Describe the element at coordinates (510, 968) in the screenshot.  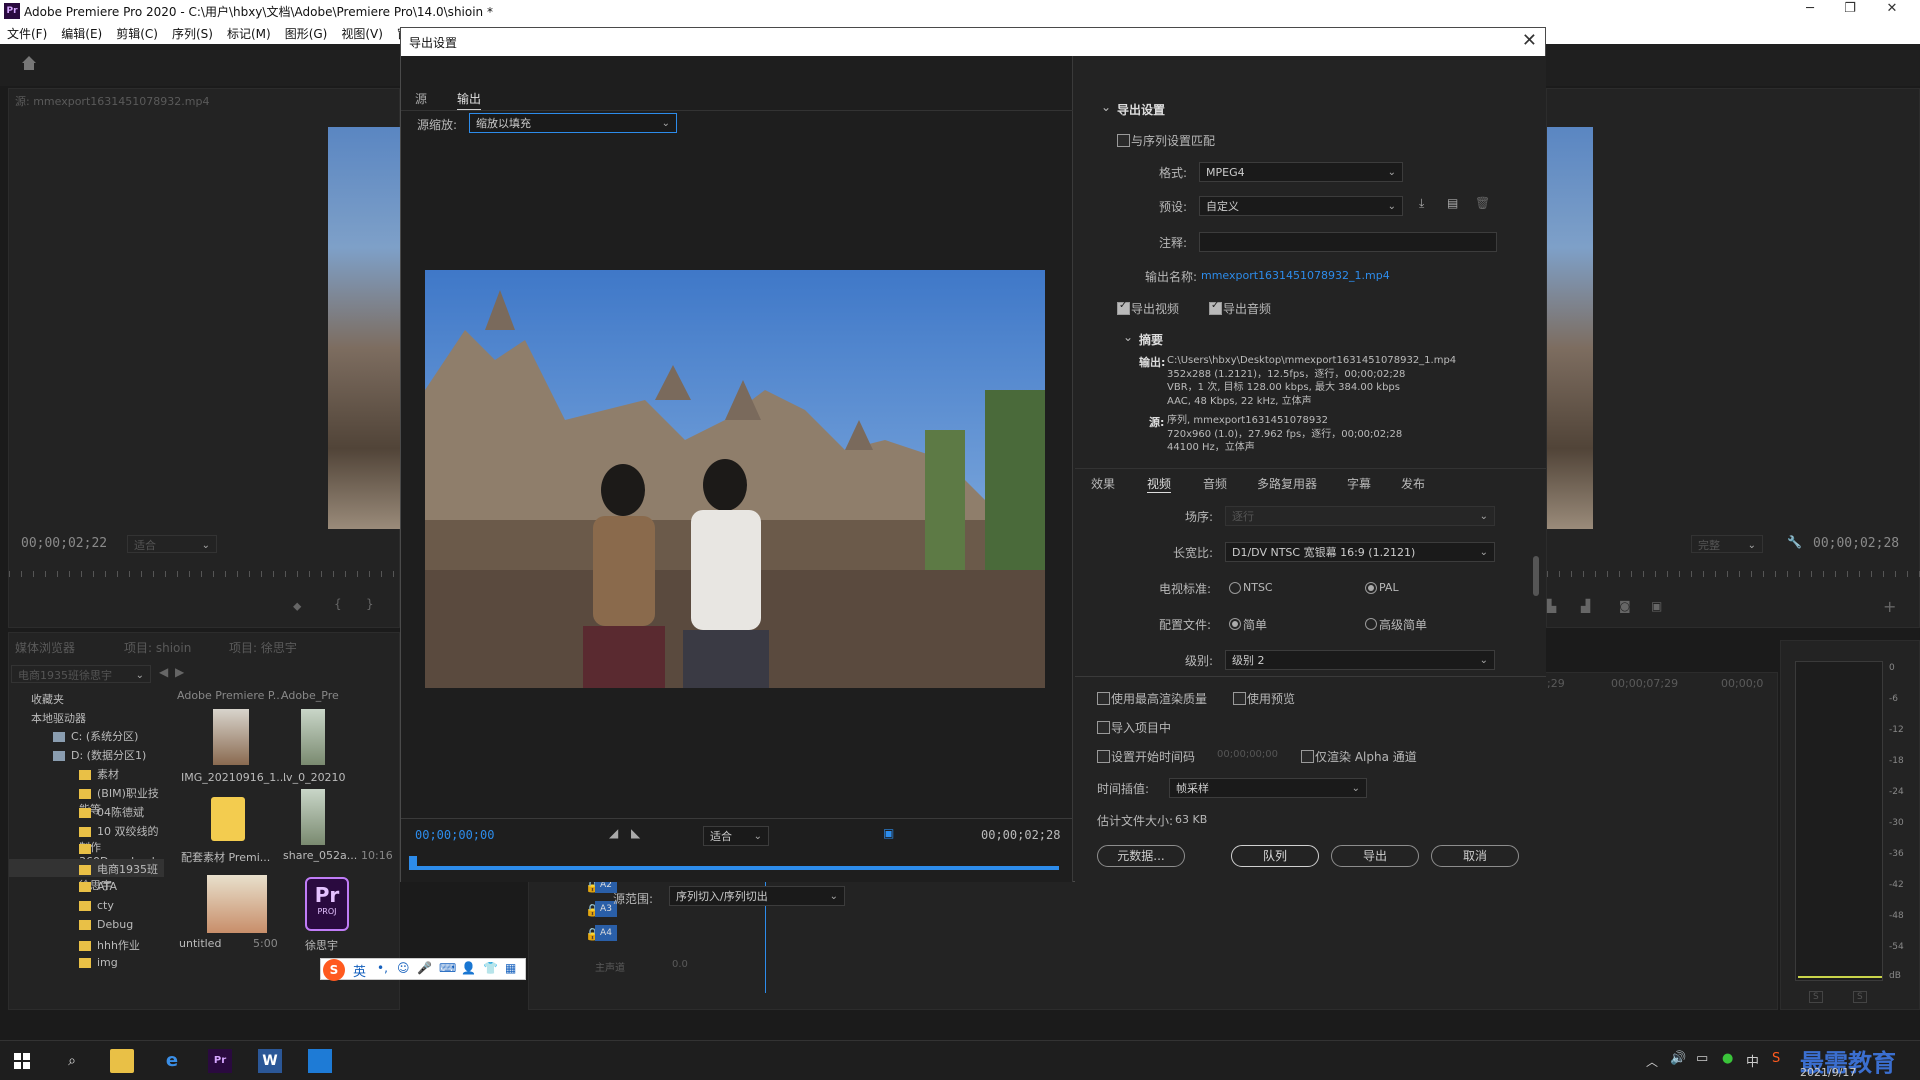
I see `ime-toolbox-icon: ▦` at that location.